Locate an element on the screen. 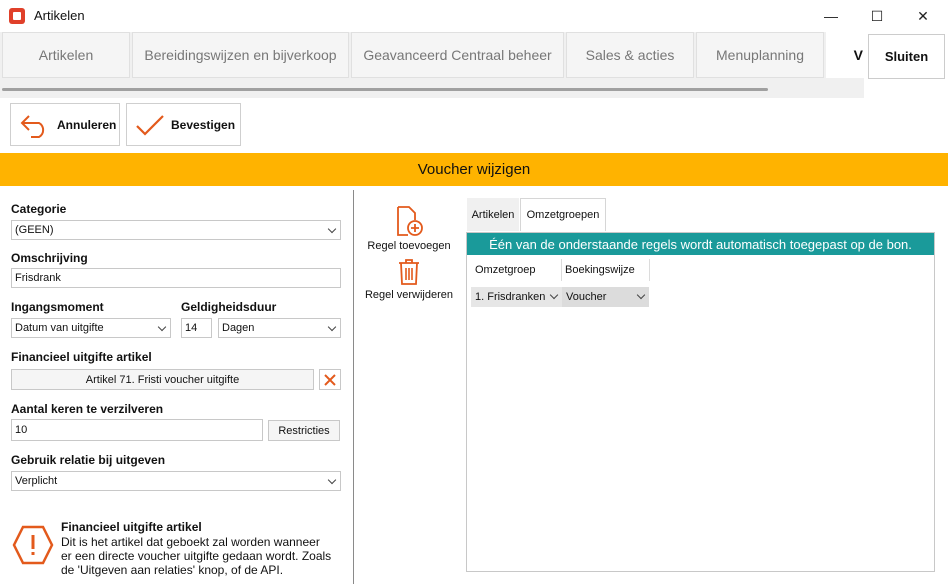 This screenshot has height=584, width=948. tab-scrollbar is located at coordinates (385, 89).